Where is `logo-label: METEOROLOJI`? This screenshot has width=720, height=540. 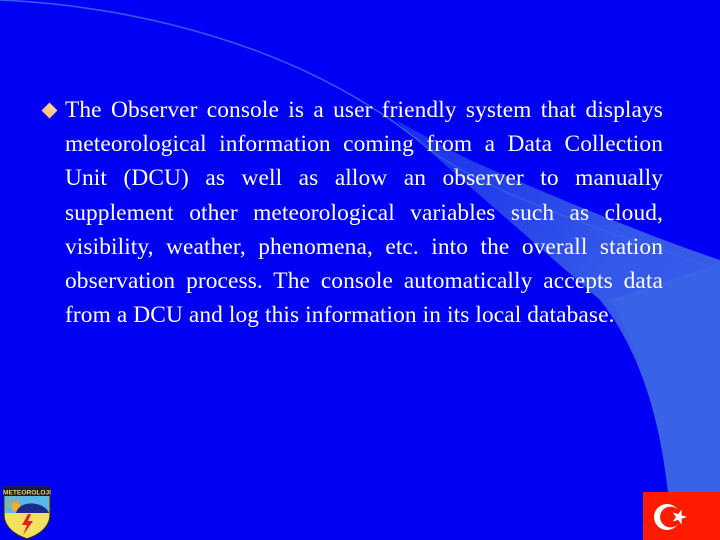
logo-label: METEOROLOJI is located at coordinates (27, 492).